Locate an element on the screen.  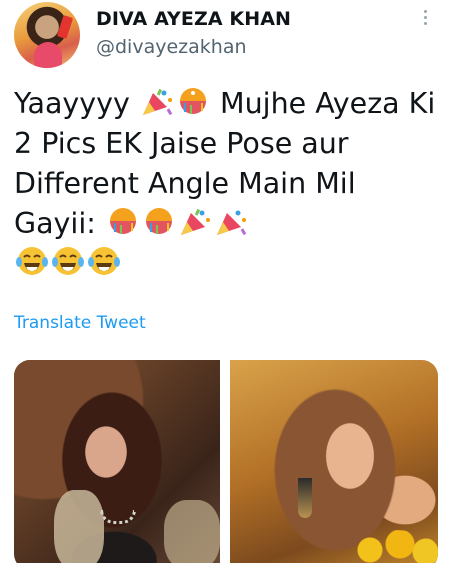
more-options-icon is located at coordinates (426, 17).